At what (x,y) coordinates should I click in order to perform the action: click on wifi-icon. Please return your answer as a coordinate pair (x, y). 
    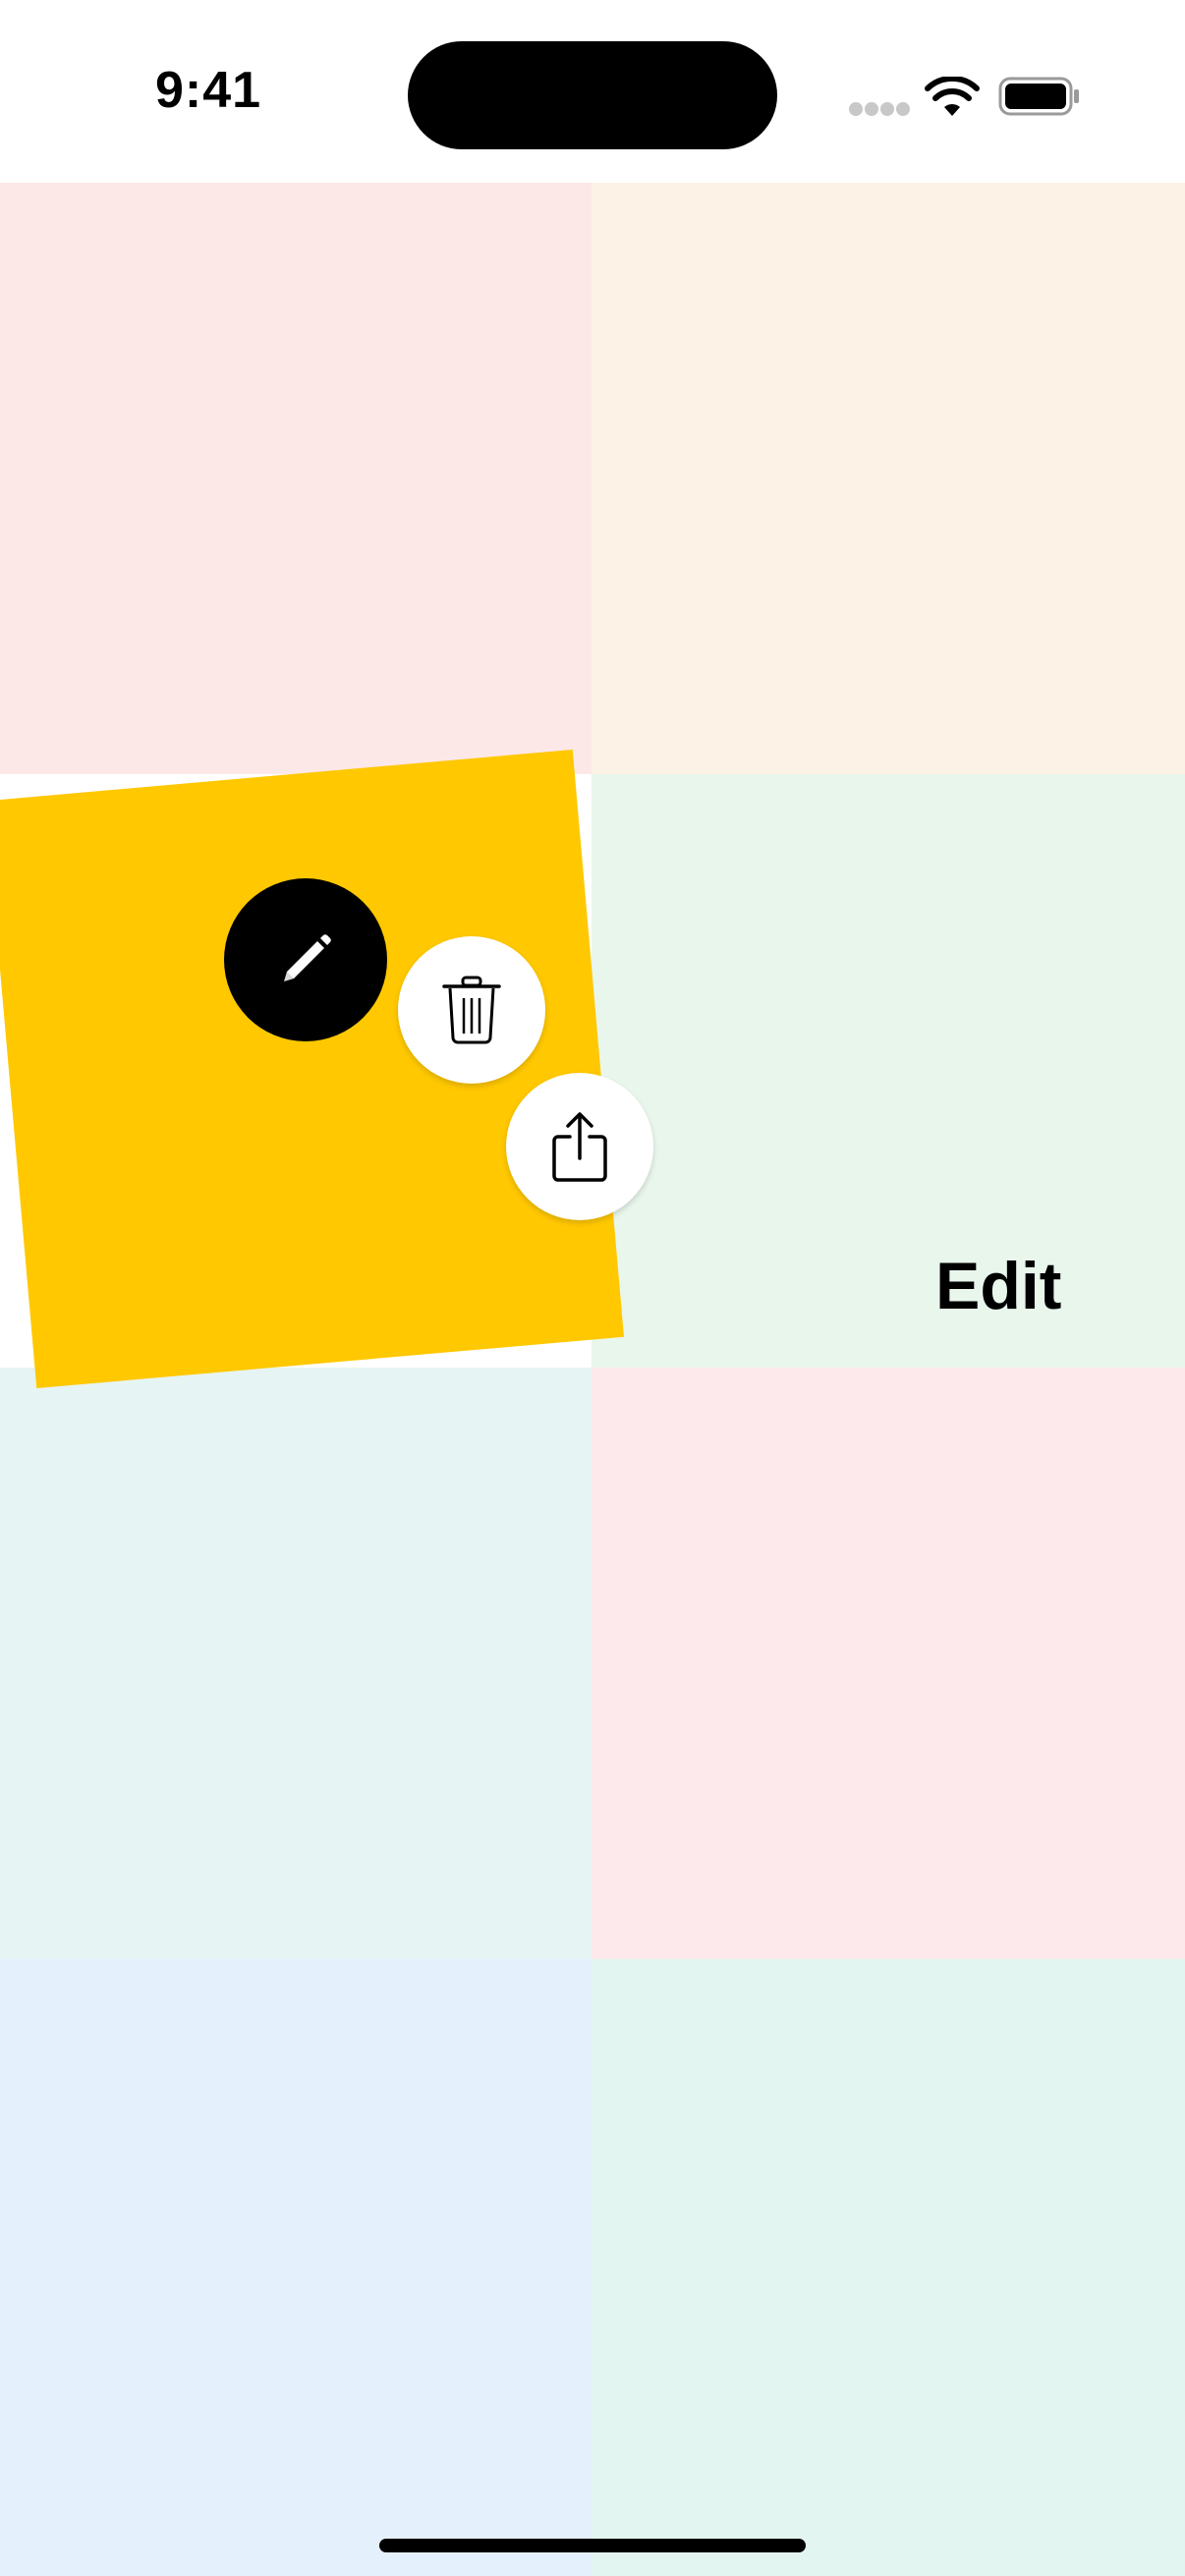
    Looking at the image, I should click on (953, 96).